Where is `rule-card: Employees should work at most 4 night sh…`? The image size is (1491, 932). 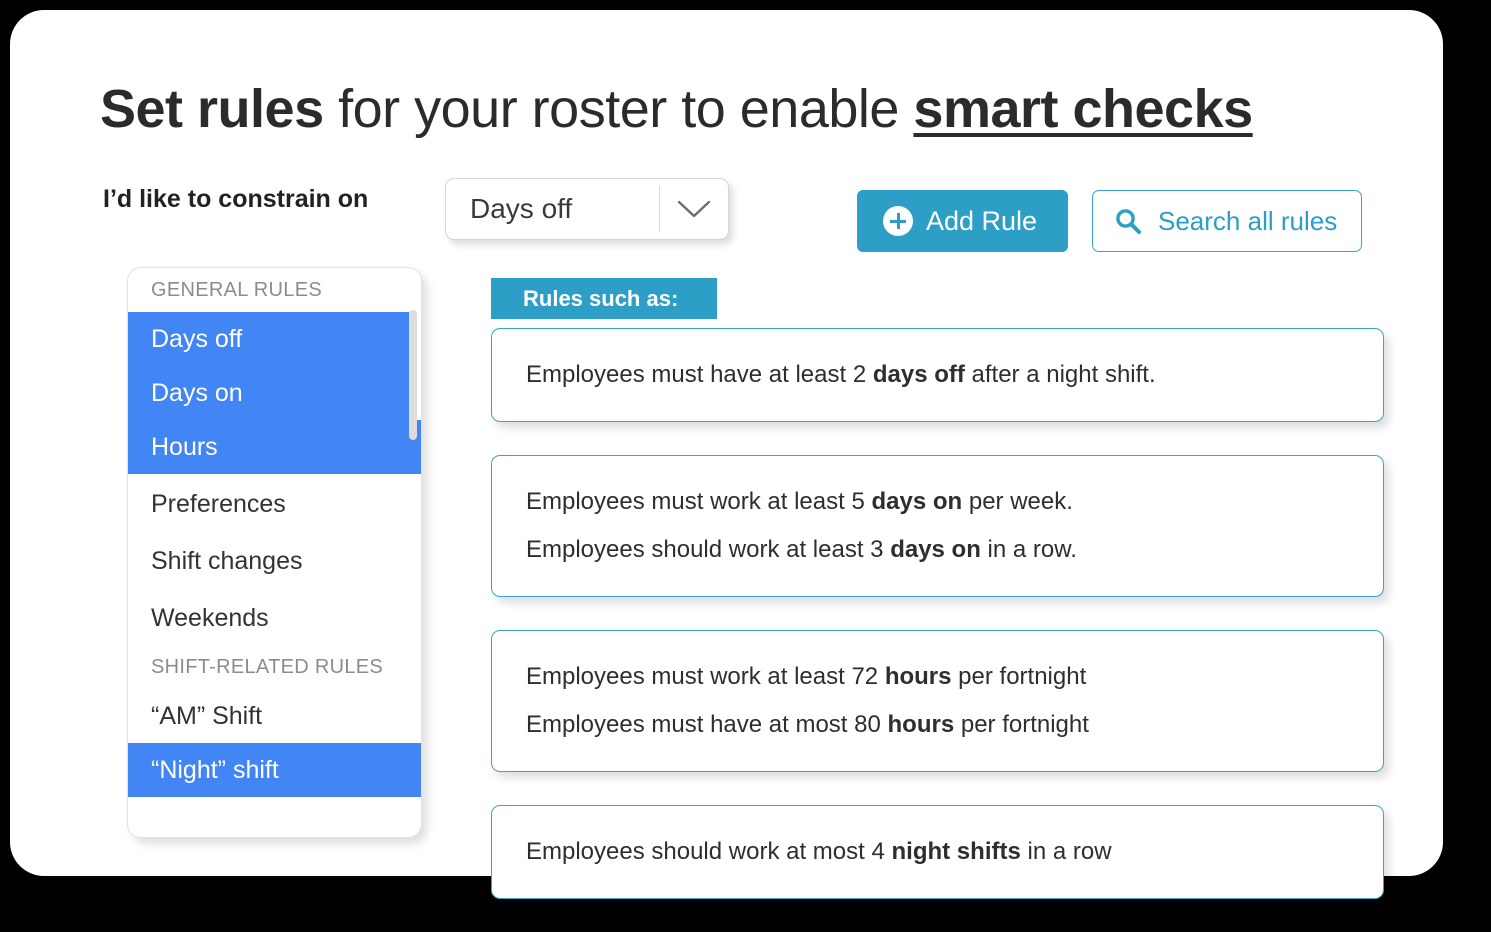 rule-card: Employees should work at most 4 night sh… is located at coordinates (937, 852).